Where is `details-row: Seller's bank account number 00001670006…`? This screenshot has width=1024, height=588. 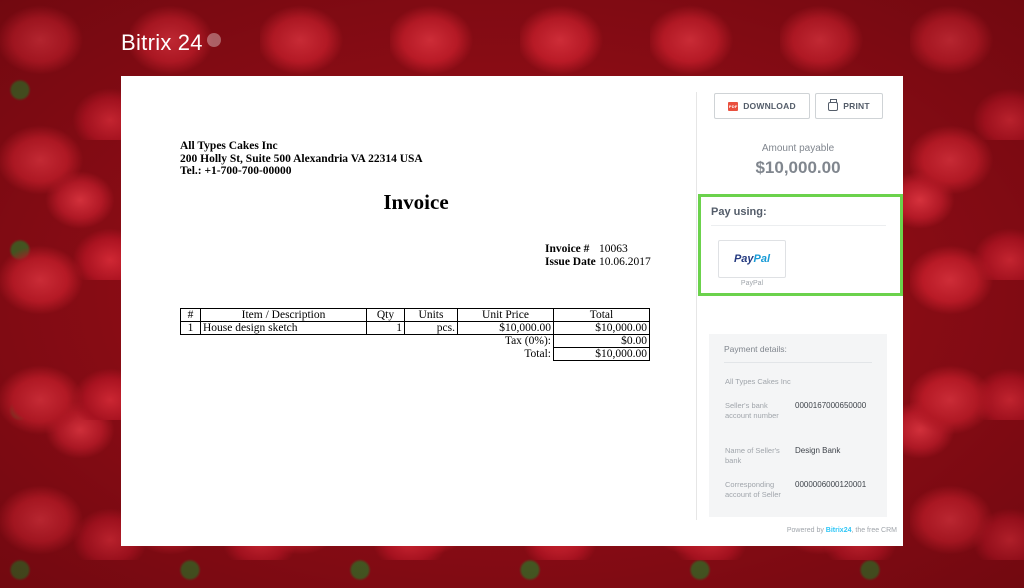
details-row: Seller's bank account number 00001670006… is located at coordinates (802, 411).